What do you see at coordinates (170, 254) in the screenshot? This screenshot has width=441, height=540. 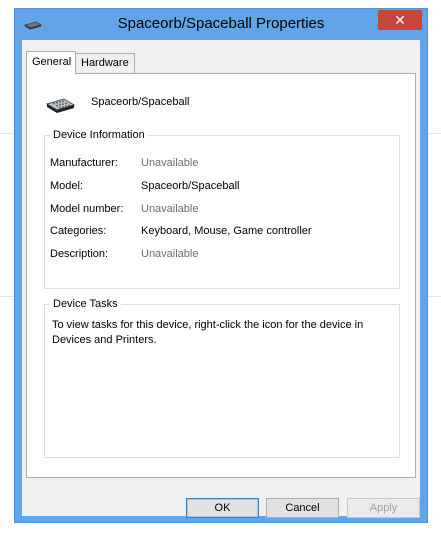 I see `description-value: Unavailable` at bounding box center [170, 254].